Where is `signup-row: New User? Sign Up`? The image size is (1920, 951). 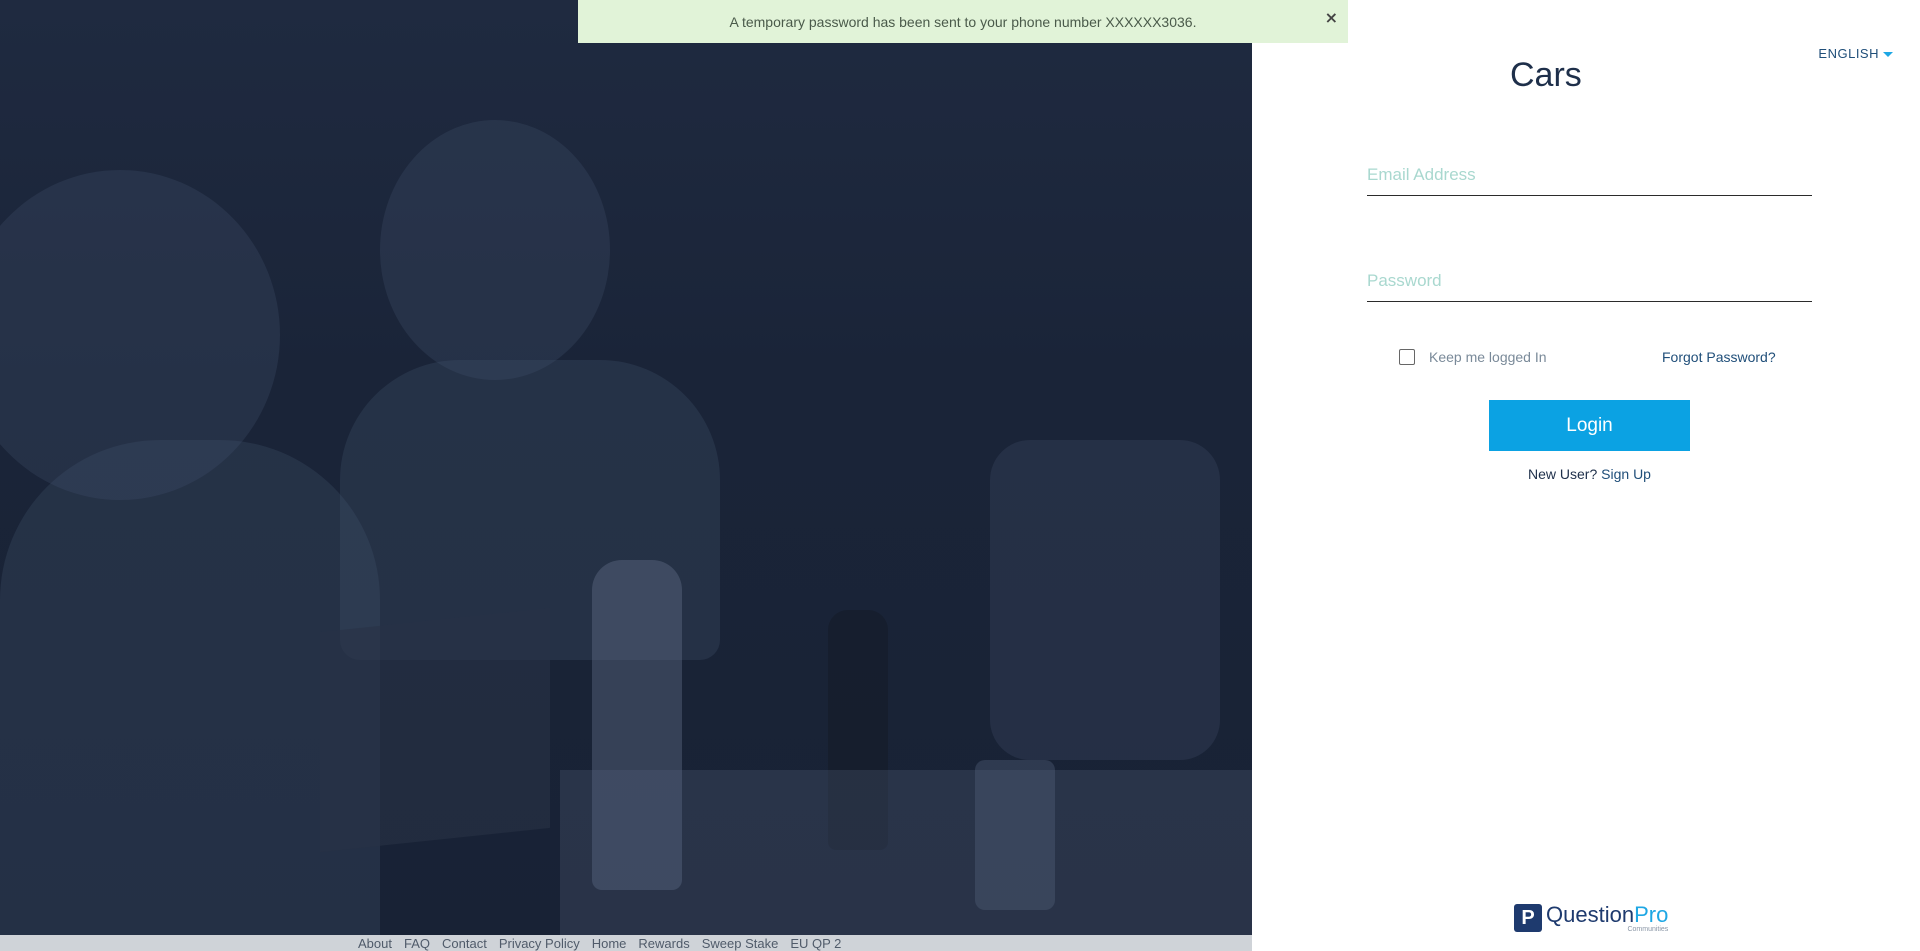
signup-row: New User? Sign Up is located at coordinates (1586, 474).